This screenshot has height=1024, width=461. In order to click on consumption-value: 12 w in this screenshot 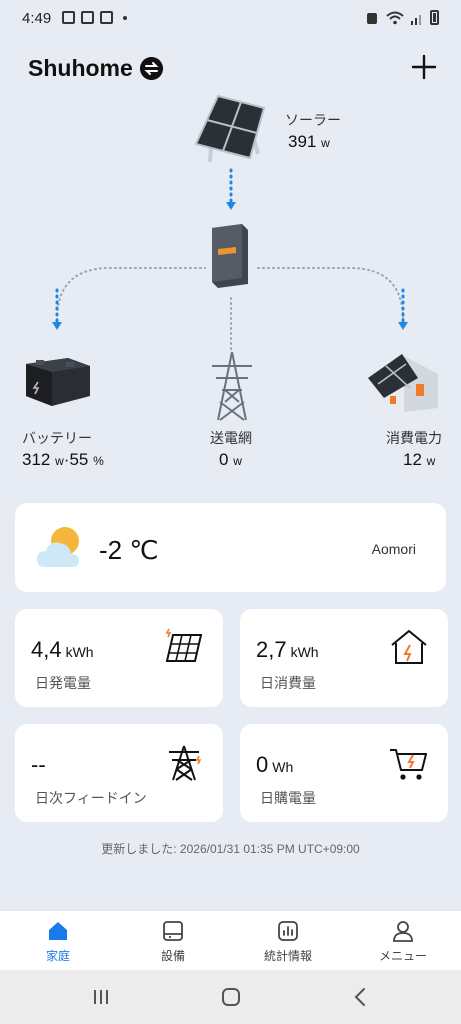, I will do `click(419, 459)`.